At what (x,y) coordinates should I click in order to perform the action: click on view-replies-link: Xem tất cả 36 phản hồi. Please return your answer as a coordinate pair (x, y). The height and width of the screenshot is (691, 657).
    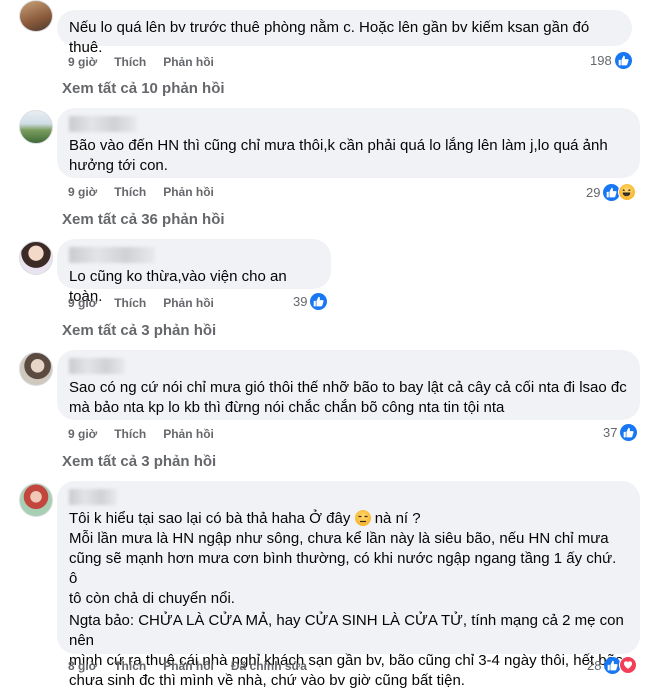
    Looking at the image, I should click on (143, 219).